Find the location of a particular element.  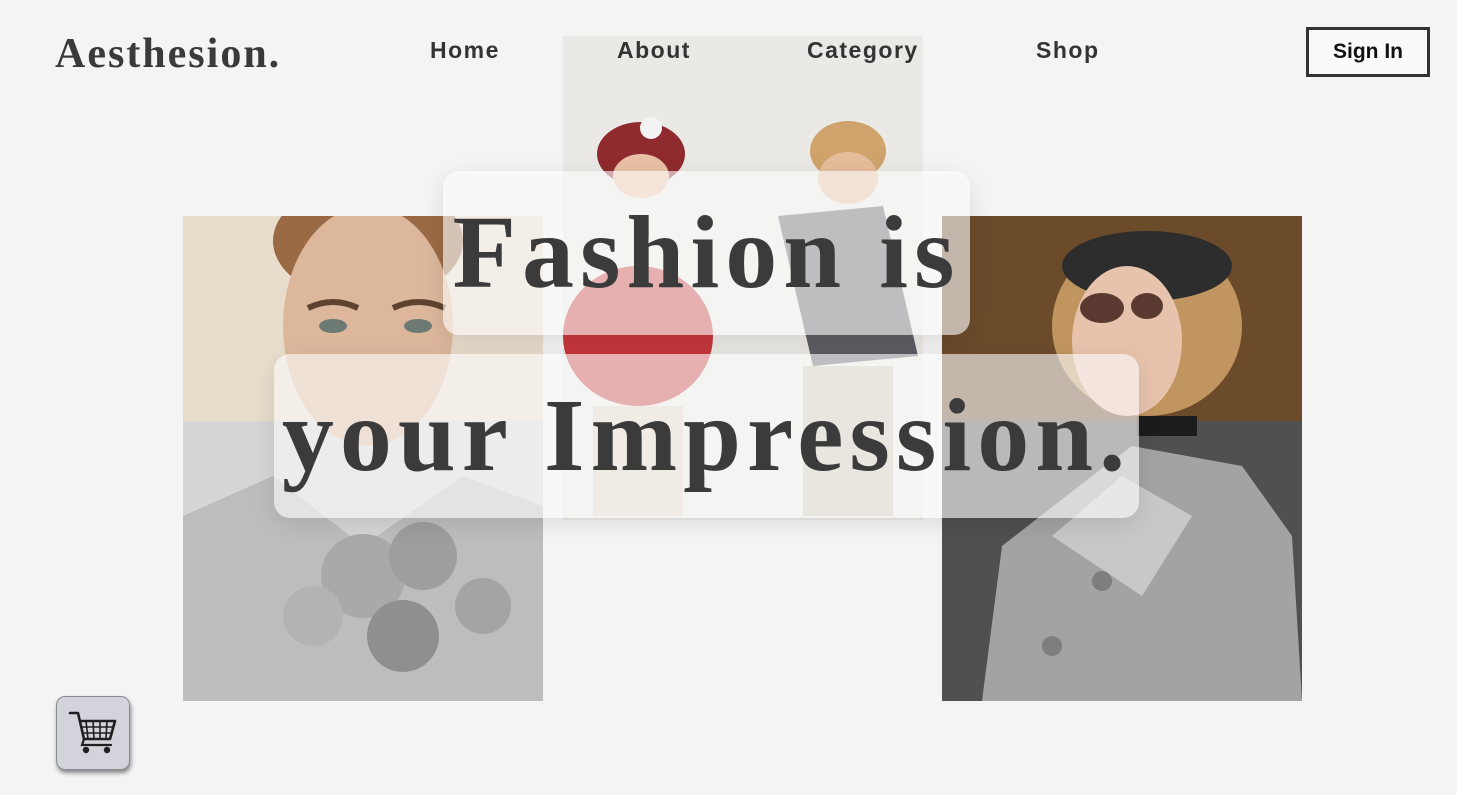

brand-logo: Aesthesion. is located at coordinates (168, 54).